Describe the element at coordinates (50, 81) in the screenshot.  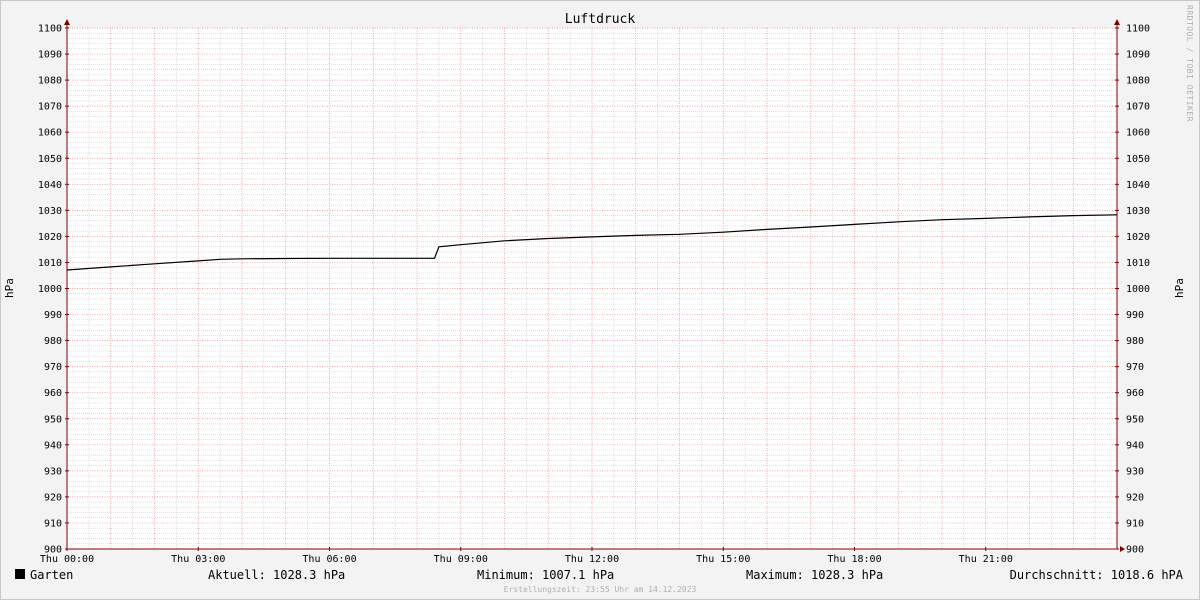
I see `y-tick-label-left: 1080` at that location.